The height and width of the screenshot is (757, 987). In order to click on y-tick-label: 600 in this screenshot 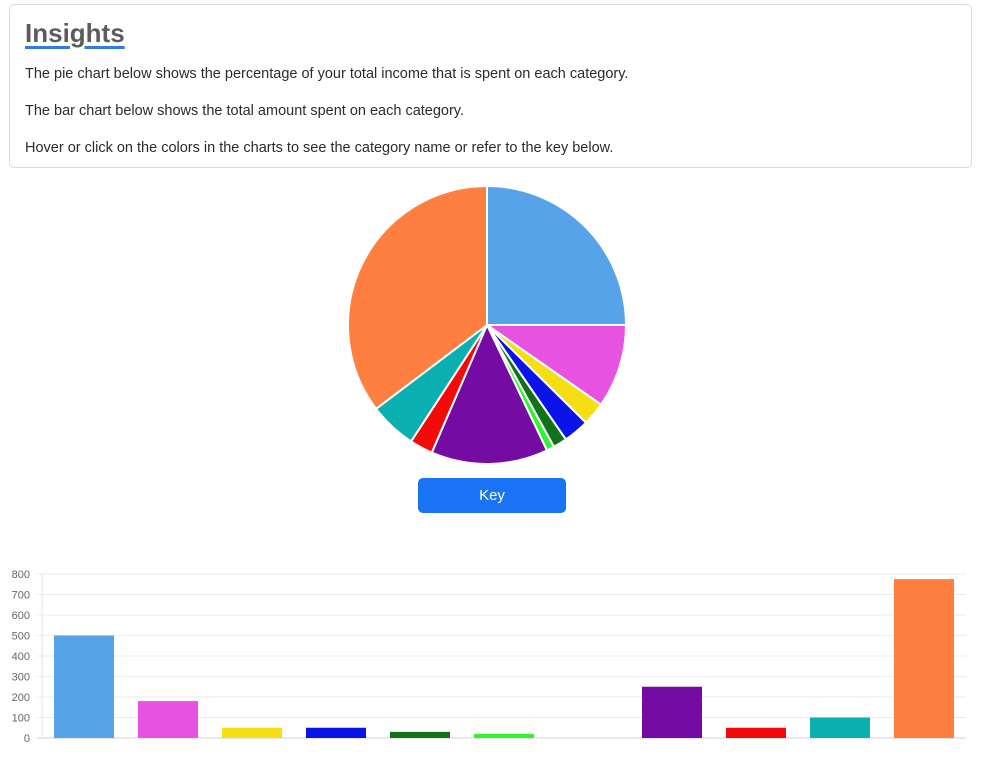, I will do `click(21, 616)`.